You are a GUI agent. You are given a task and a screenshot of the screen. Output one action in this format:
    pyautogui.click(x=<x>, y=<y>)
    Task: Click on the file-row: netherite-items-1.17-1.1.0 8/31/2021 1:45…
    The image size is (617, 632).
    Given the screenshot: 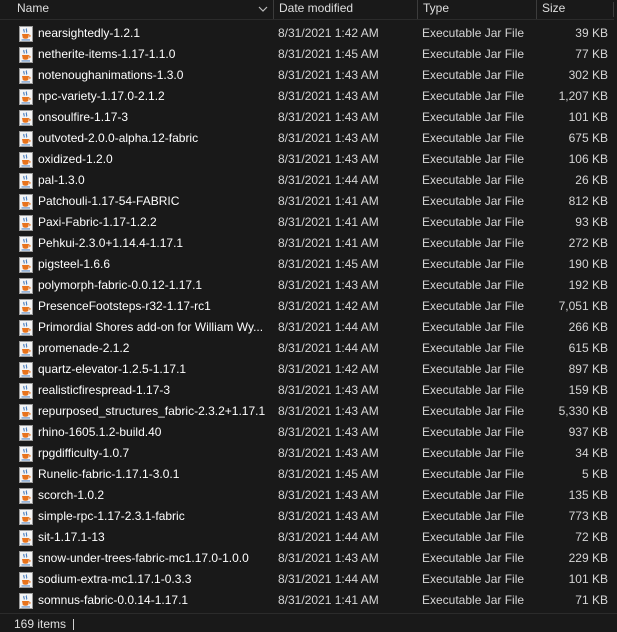 What is the action you would take?
    pyautogui.click(x=308, y=54)
    